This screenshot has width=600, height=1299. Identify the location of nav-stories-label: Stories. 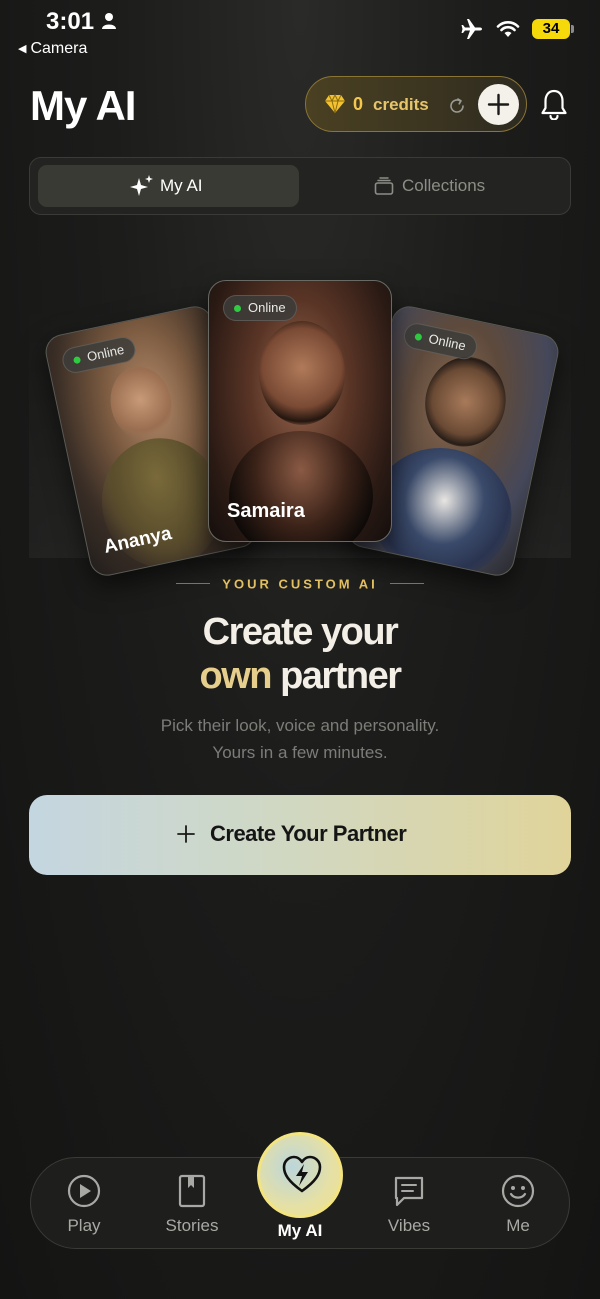
(192, 1225).